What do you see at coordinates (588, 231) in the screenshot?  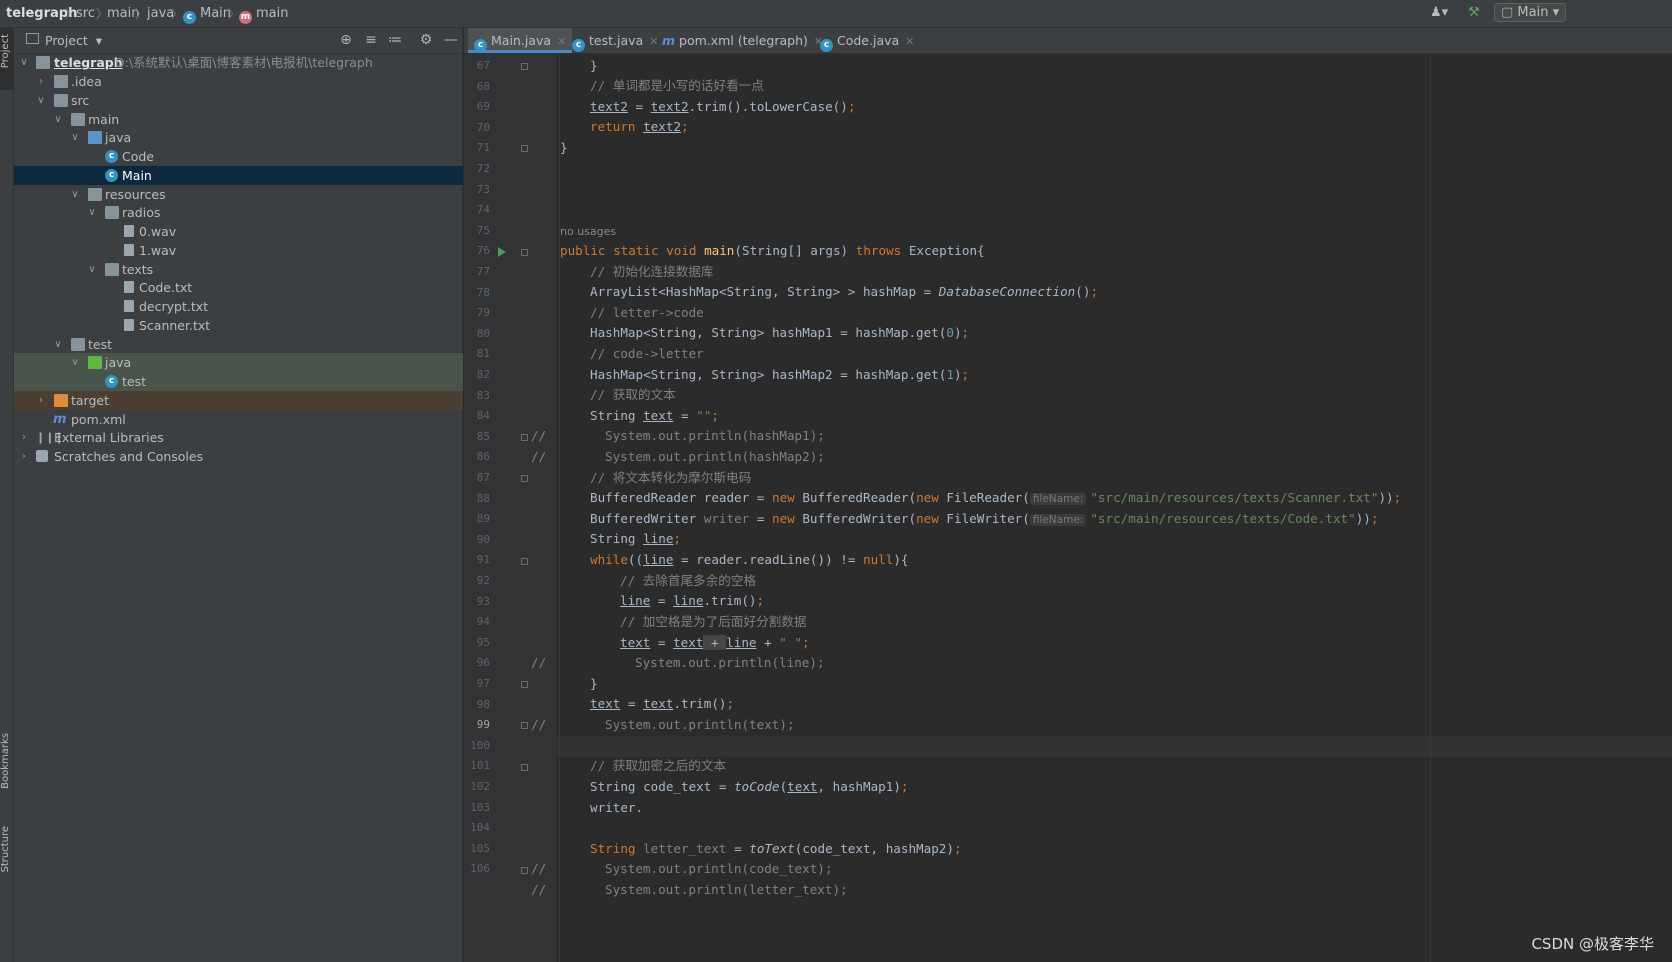 I see `usage-hint: no usages` at bounding box center [588, 231].